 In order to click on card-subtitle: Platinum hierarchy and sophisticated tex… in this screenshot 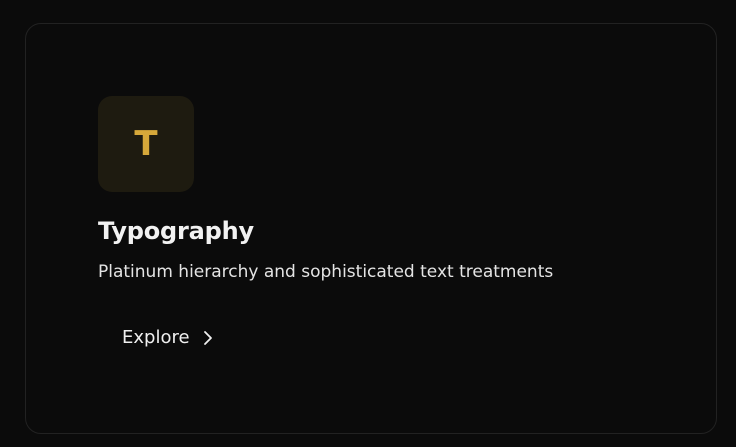, I will do `click(326, 272)`.